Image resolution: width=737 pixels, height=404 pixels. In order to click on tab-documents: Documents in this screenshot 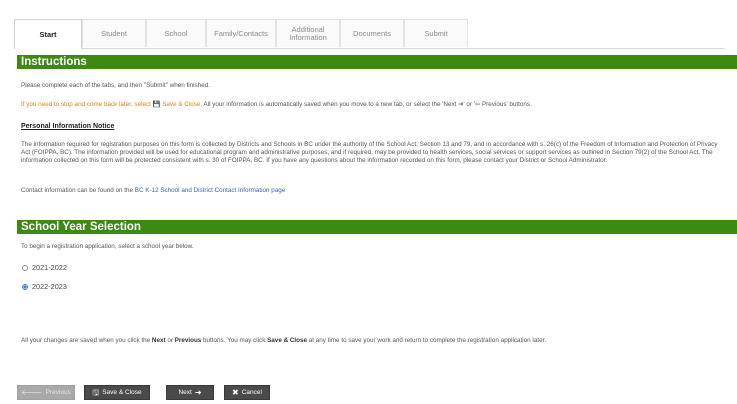, I will do `click(372, 33)`.